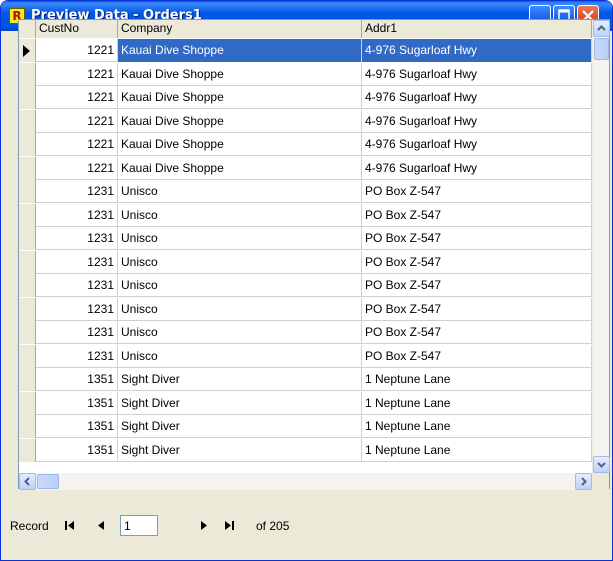 Image resolution: width=613 pixels, height=561 pixels. What do you see at coordinates (48, 481) in the screenshot?
I see `horizontal-scroll-thumb` at bounding box center [48, 481].